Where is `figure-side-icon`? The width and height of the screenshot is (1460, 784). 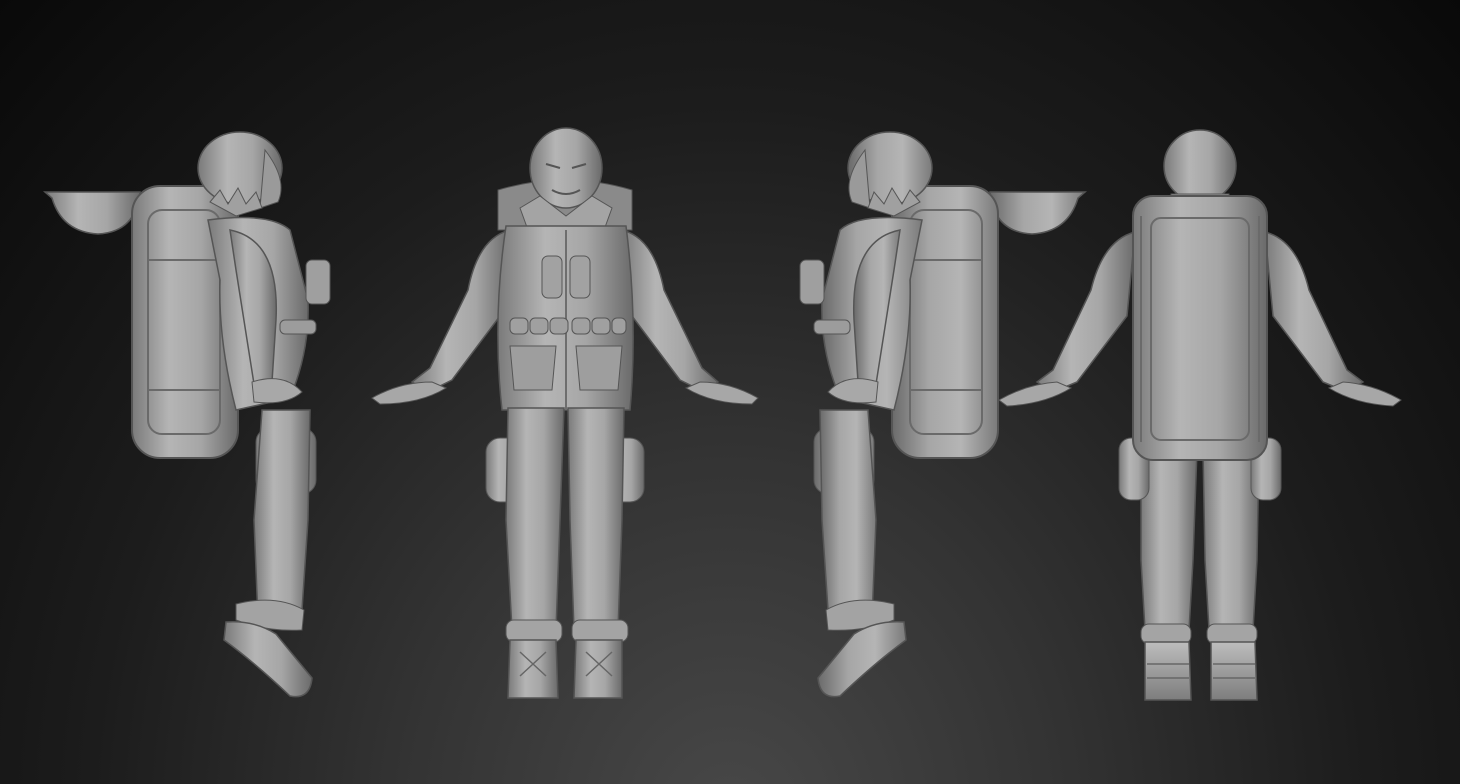 figure-side-icon is located at coordinates (186, 414).